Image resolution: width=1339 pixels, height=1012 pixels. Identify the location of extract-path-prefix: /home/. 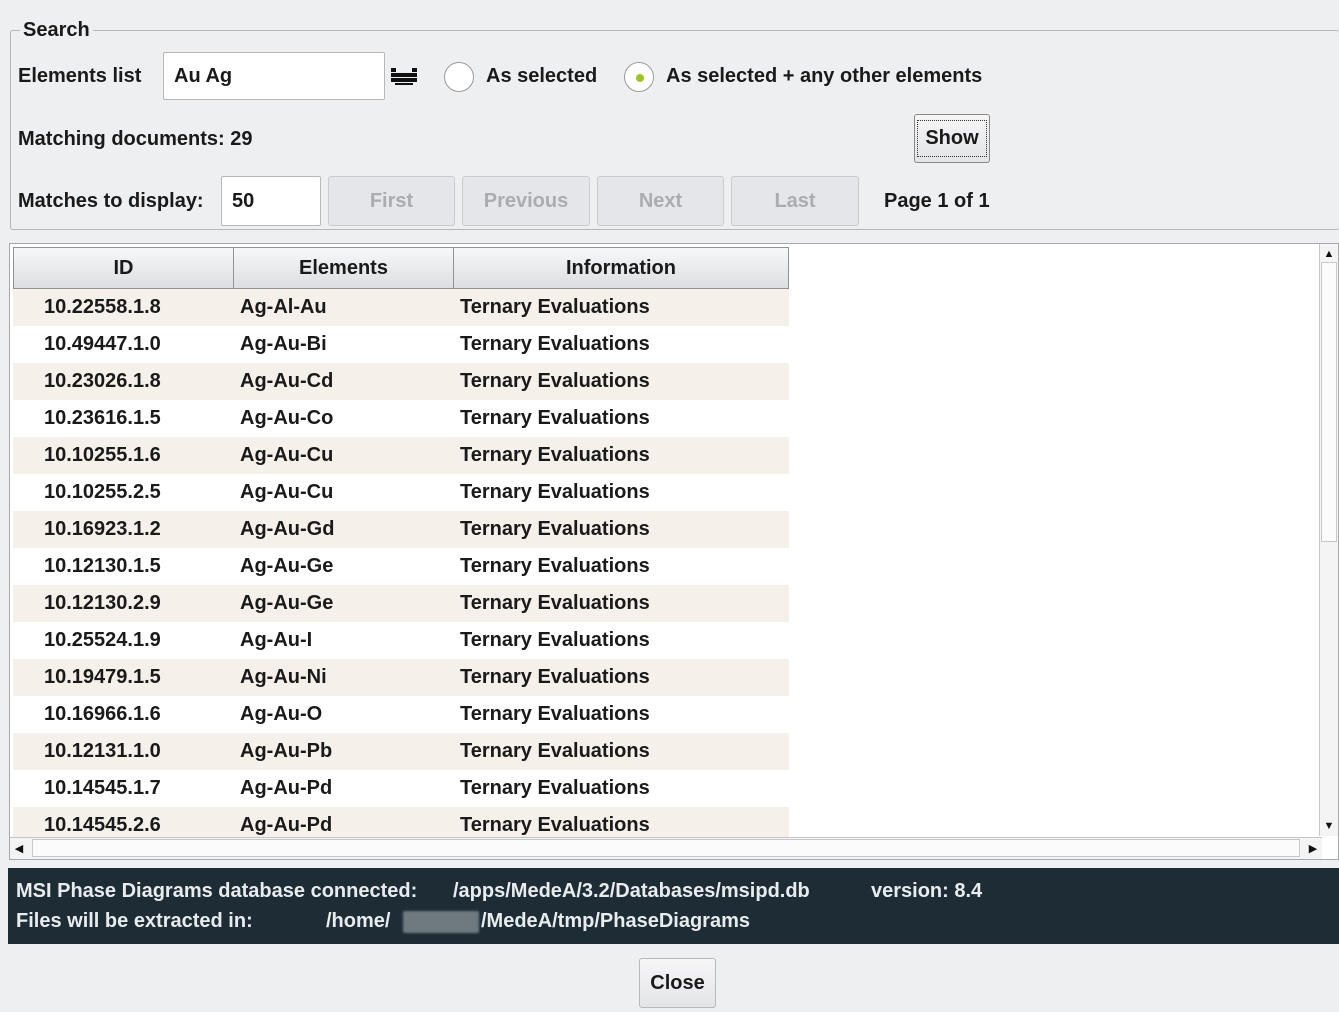
(358, 921).